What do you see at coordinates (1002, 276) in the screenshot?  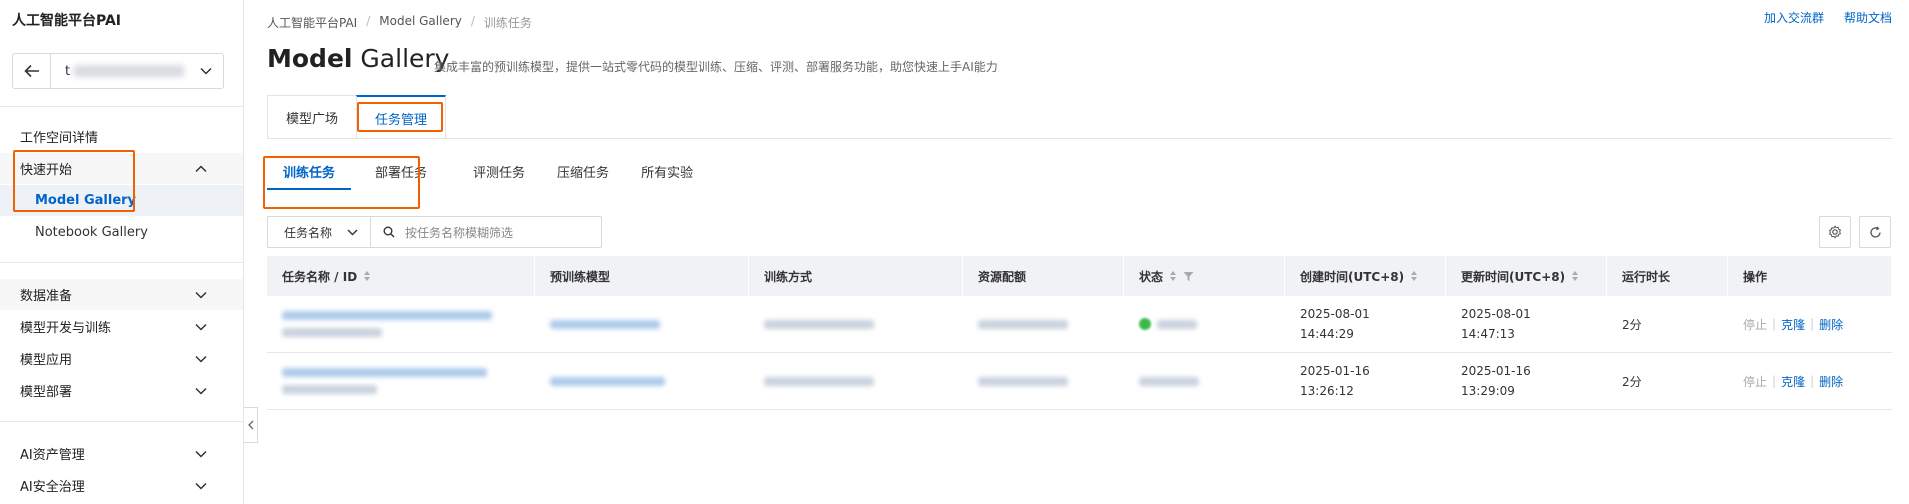 I see `column-header-label: 资源配额` at bounding box center [1002, 276].